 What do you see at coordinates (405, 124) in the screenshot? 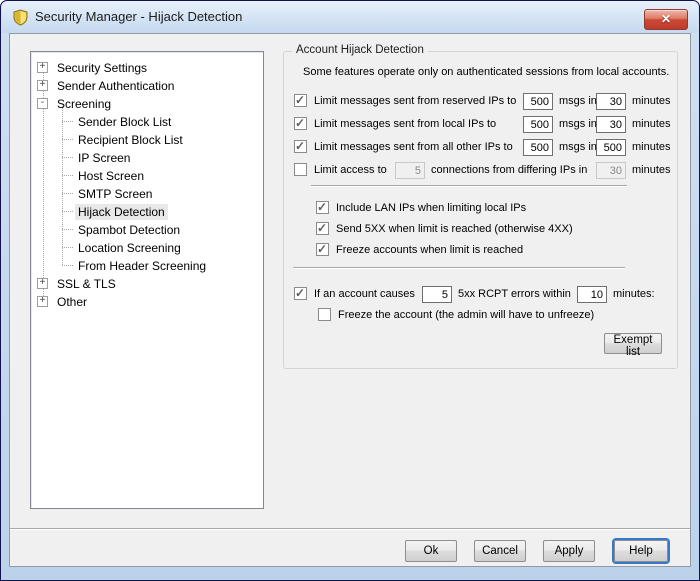
I see `limit-local-ips-label: Limit messages sent from local IPs to` at bounding box center [405, 124].